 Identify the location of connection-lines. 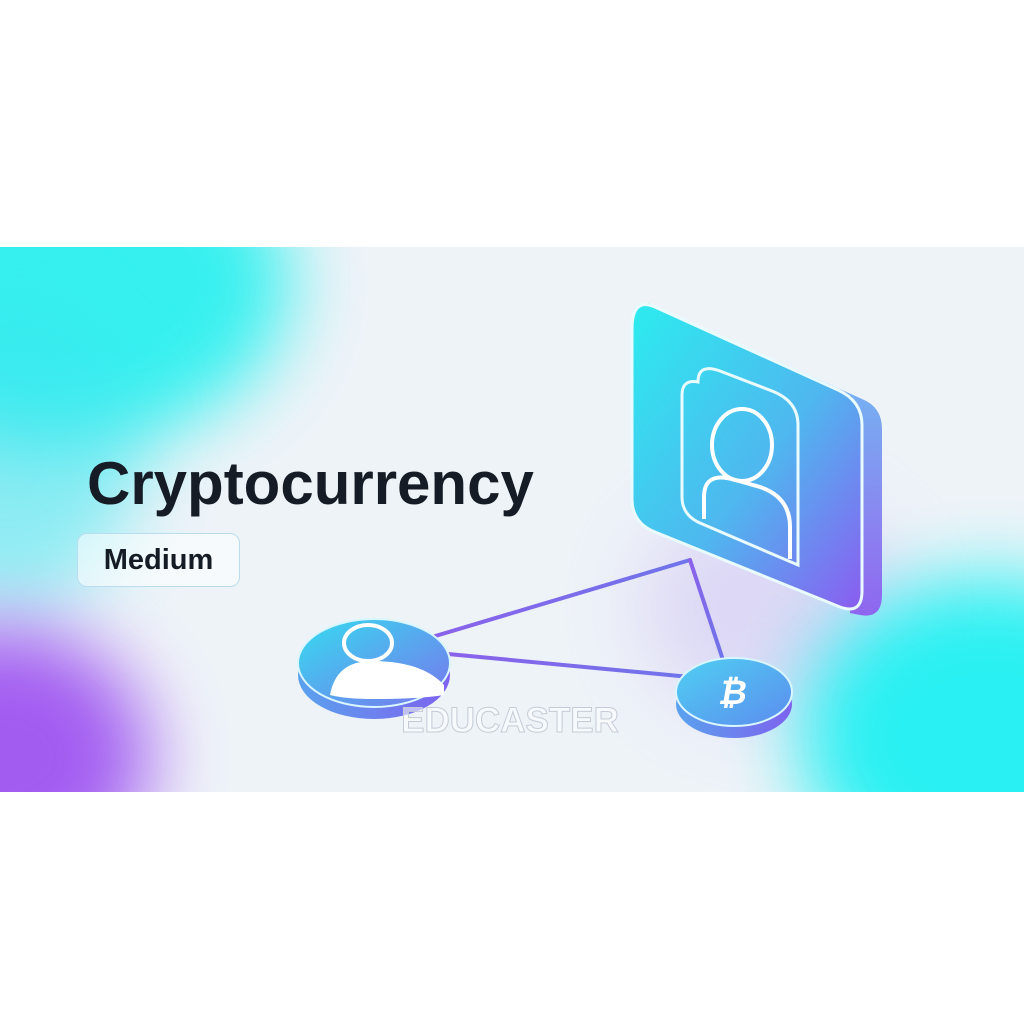
(577, 618).